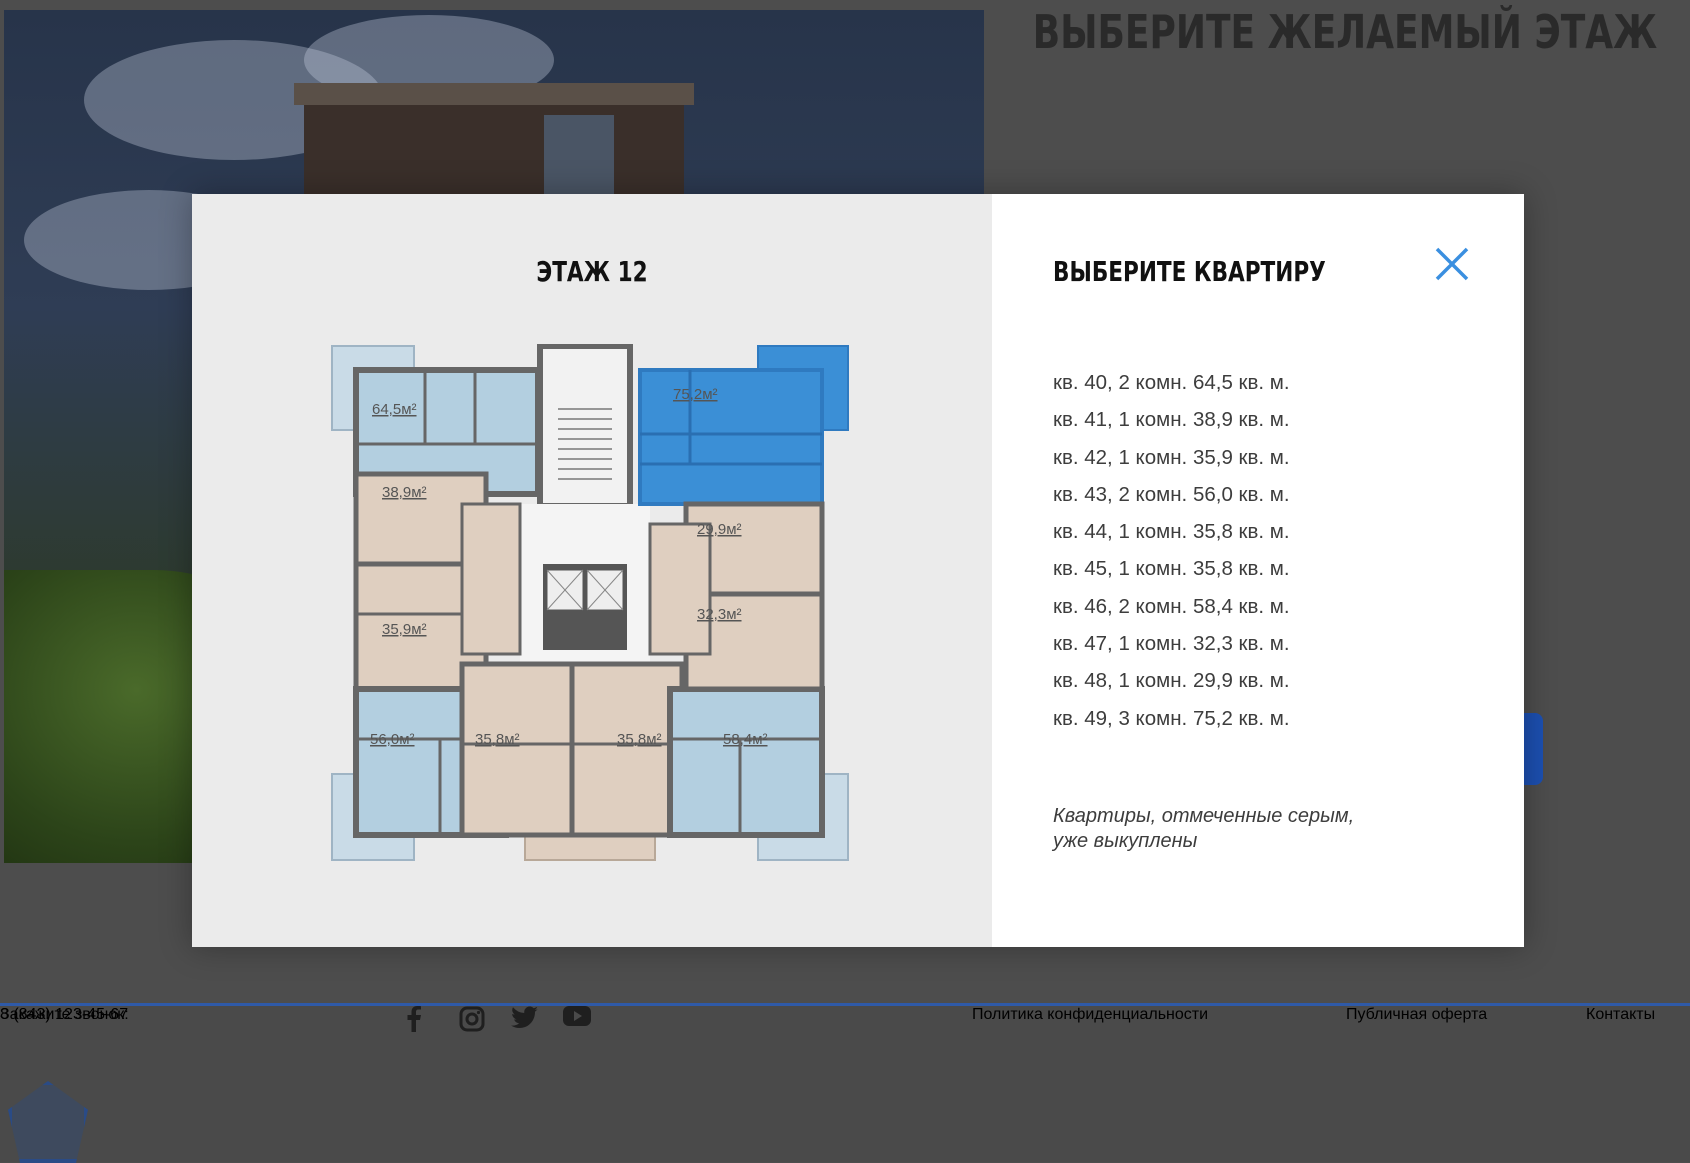 The height and width of the screenshot is (1163, 1690). What do you see at coordinates (719, 529) in the screenshot?
I see `area-label-48: 29,9м²` at bounding box center [719, 529].